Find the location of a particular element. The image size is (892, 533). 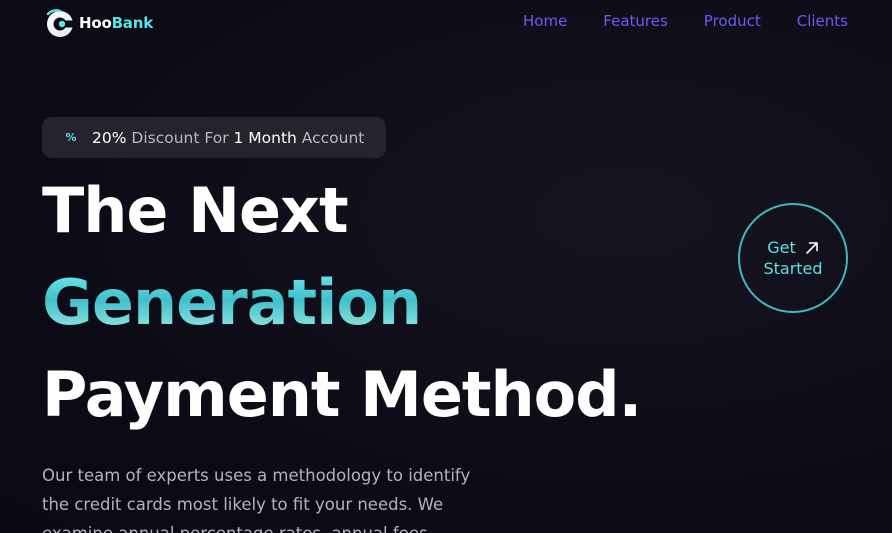

hoobank-logo-icon is located at coordinates (60, 23).